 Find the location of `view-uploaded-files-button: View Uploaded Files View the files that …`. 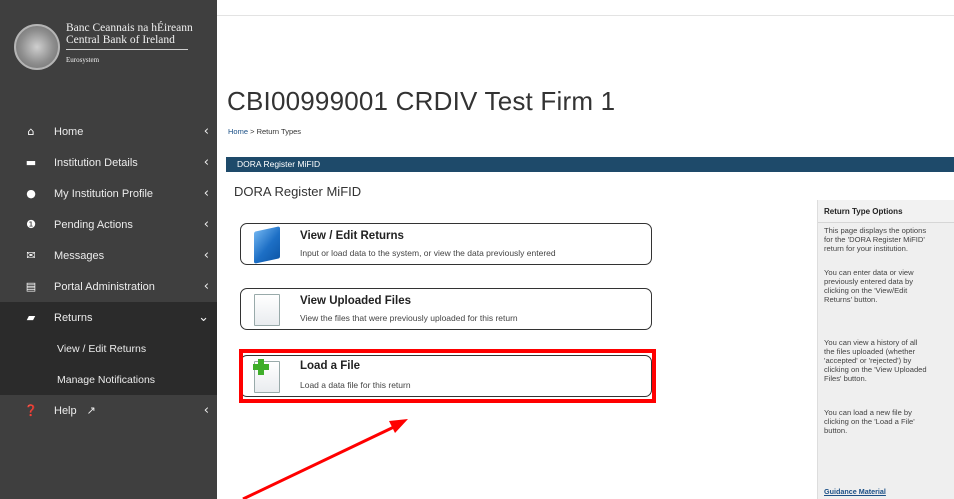

view-uploaded-files-button: View Uploaded Files View the files that … is located at coordinates (446, 309).